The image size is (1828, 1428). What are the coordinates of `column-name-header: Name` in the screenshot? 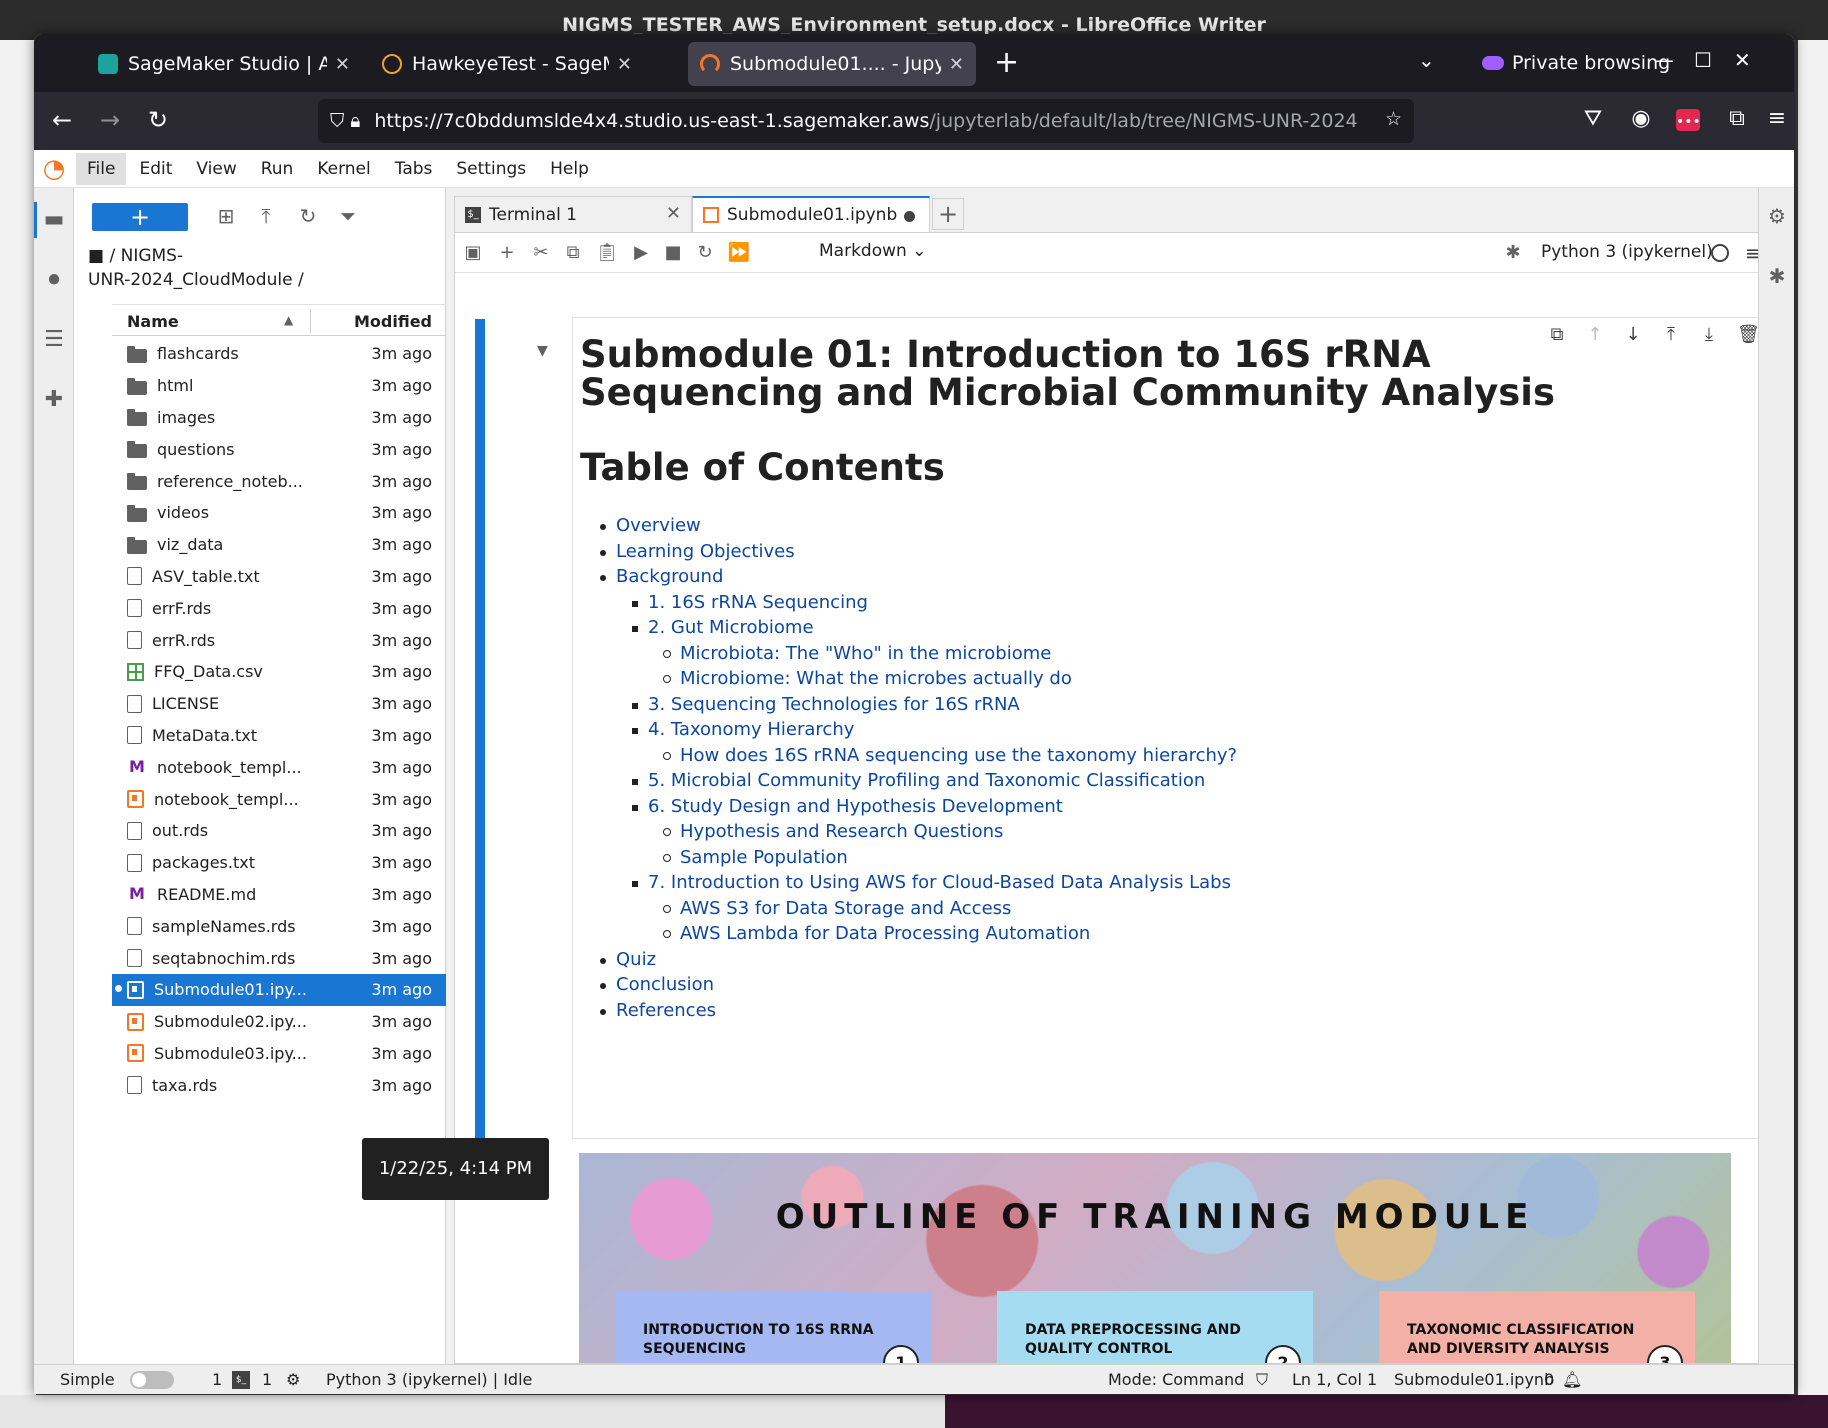 It's located at (153, 321).